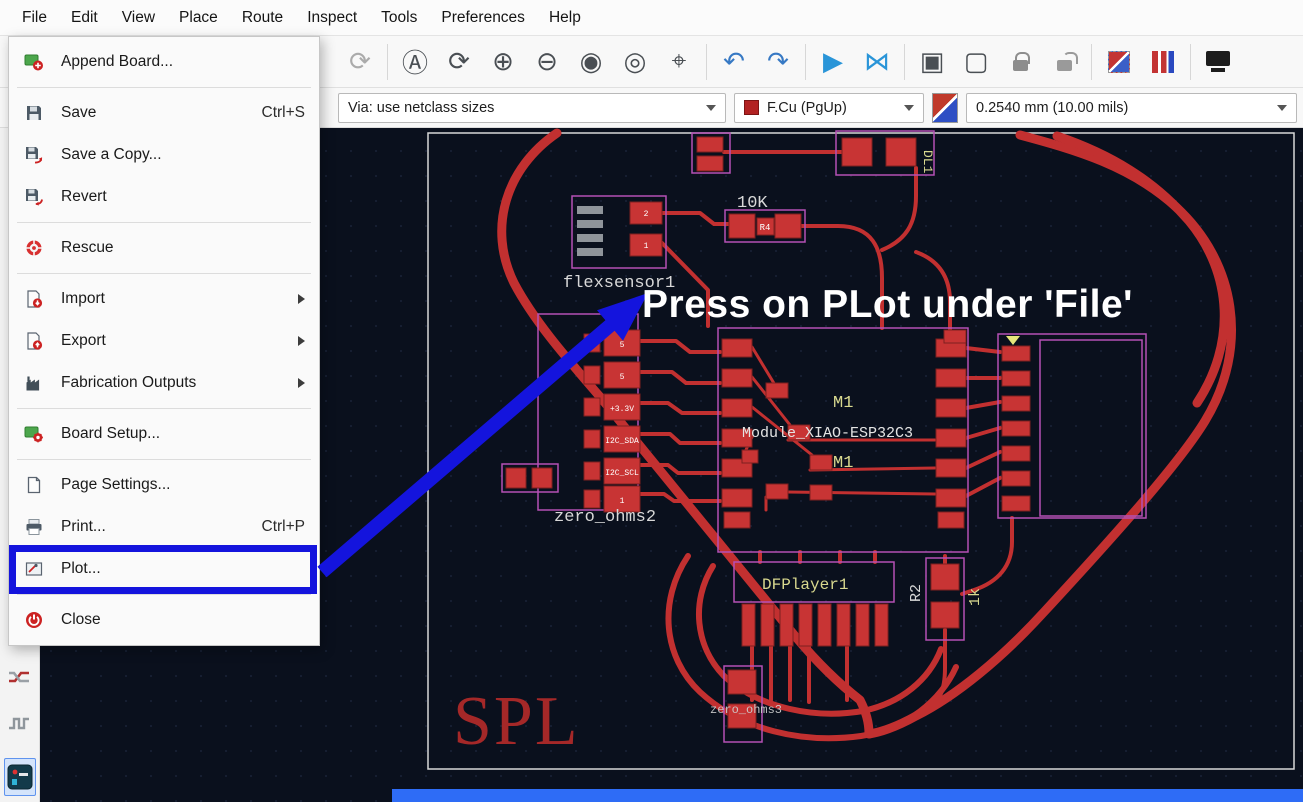 The height and width of the screenshot is (807, 1303). What do you see at coordinates (421, 107) in the screenshot?
I see `via-size-value: Via: use netclass sizes` at bounding box center [421, 107].